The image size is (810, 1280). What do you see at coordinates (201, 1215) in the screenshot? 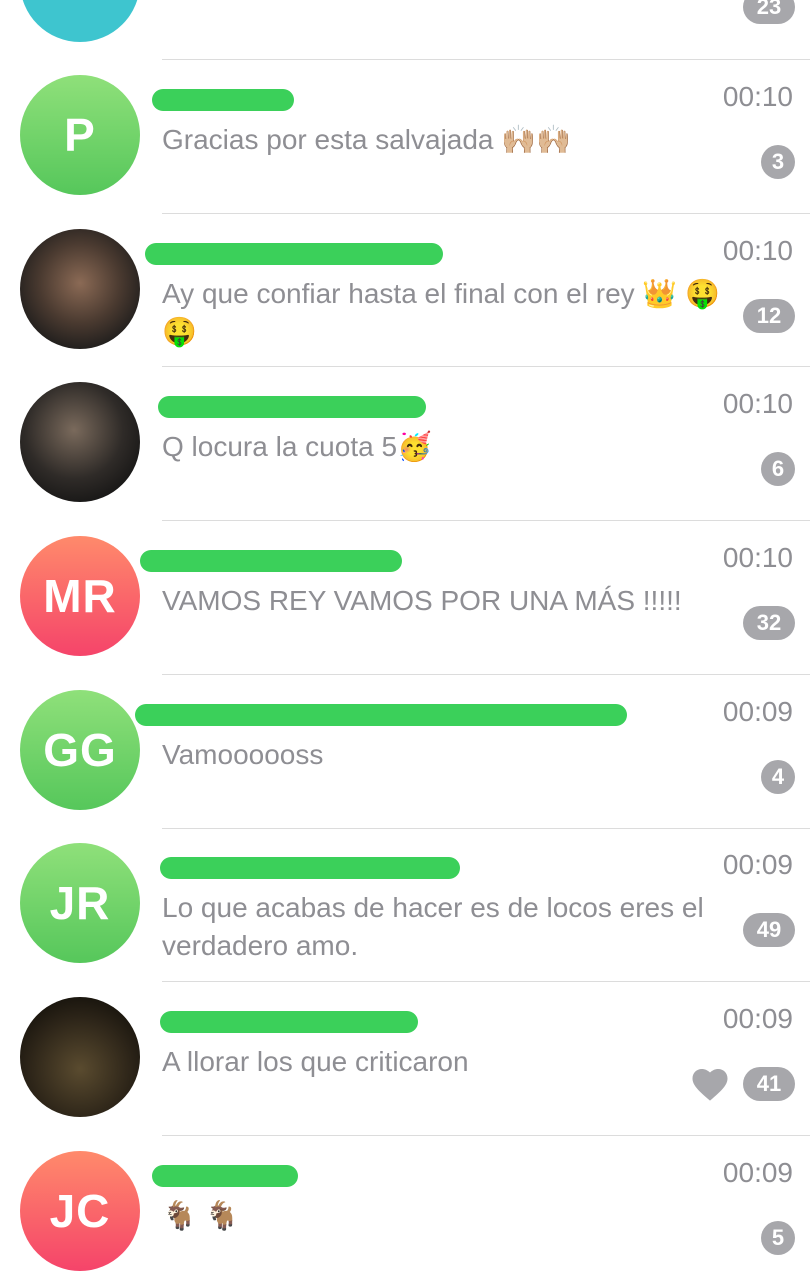
I see `message-preview: 🐐 🐐` at bounding box center [201, 1215].